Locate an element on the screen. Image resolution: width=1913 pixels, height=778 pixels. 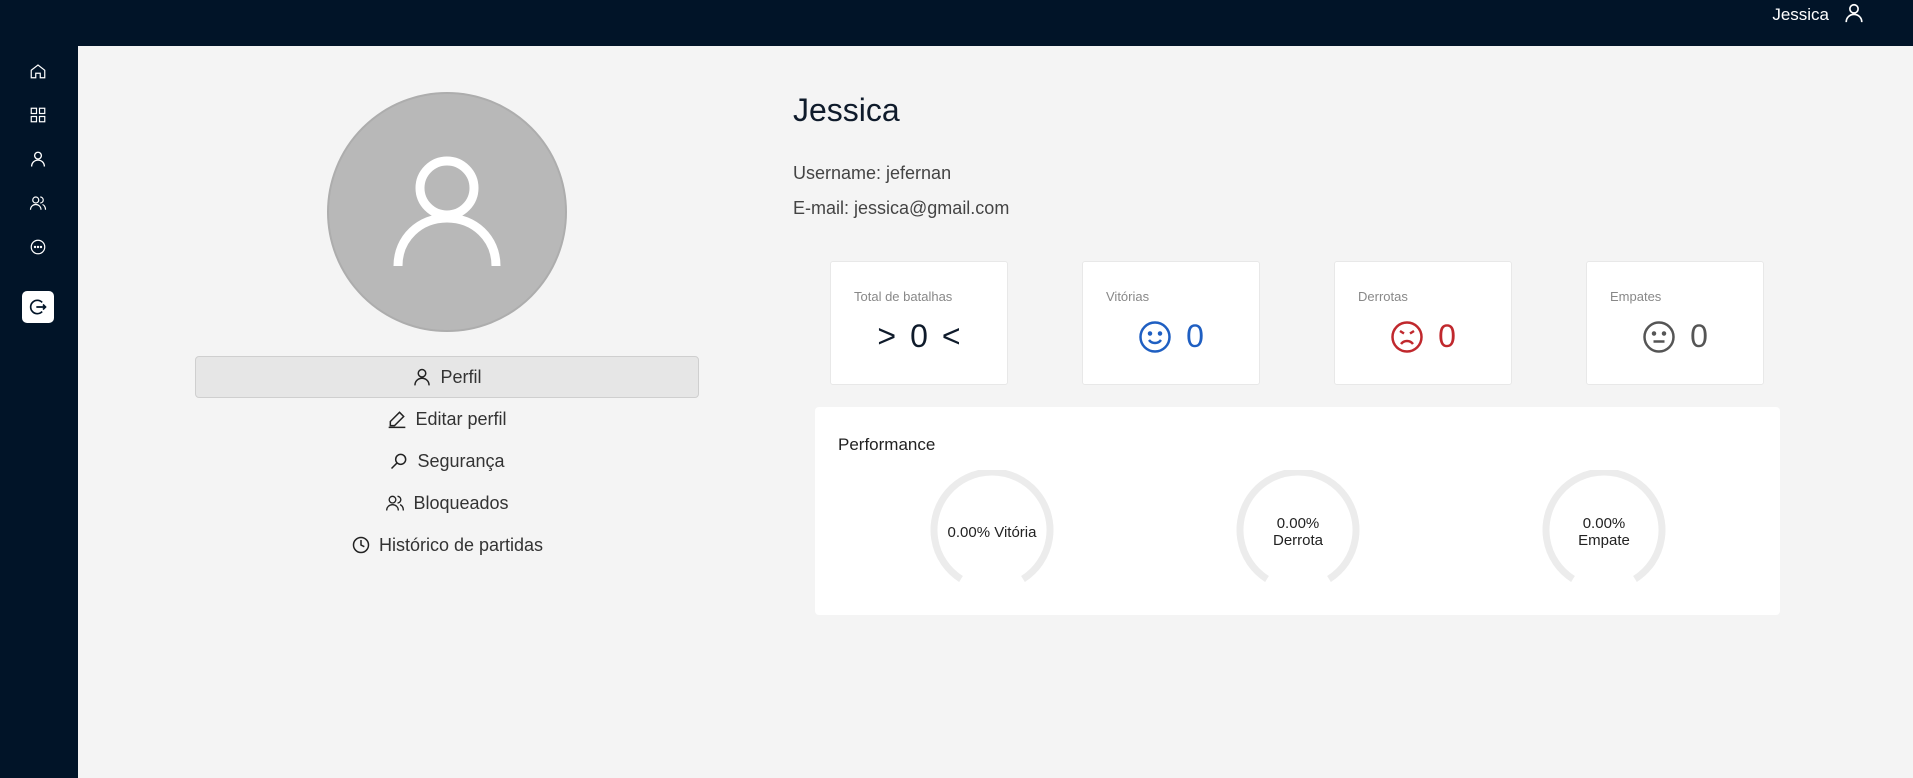
menu-item-historico: Histórico de partidas is located at coordinates (447, 545).